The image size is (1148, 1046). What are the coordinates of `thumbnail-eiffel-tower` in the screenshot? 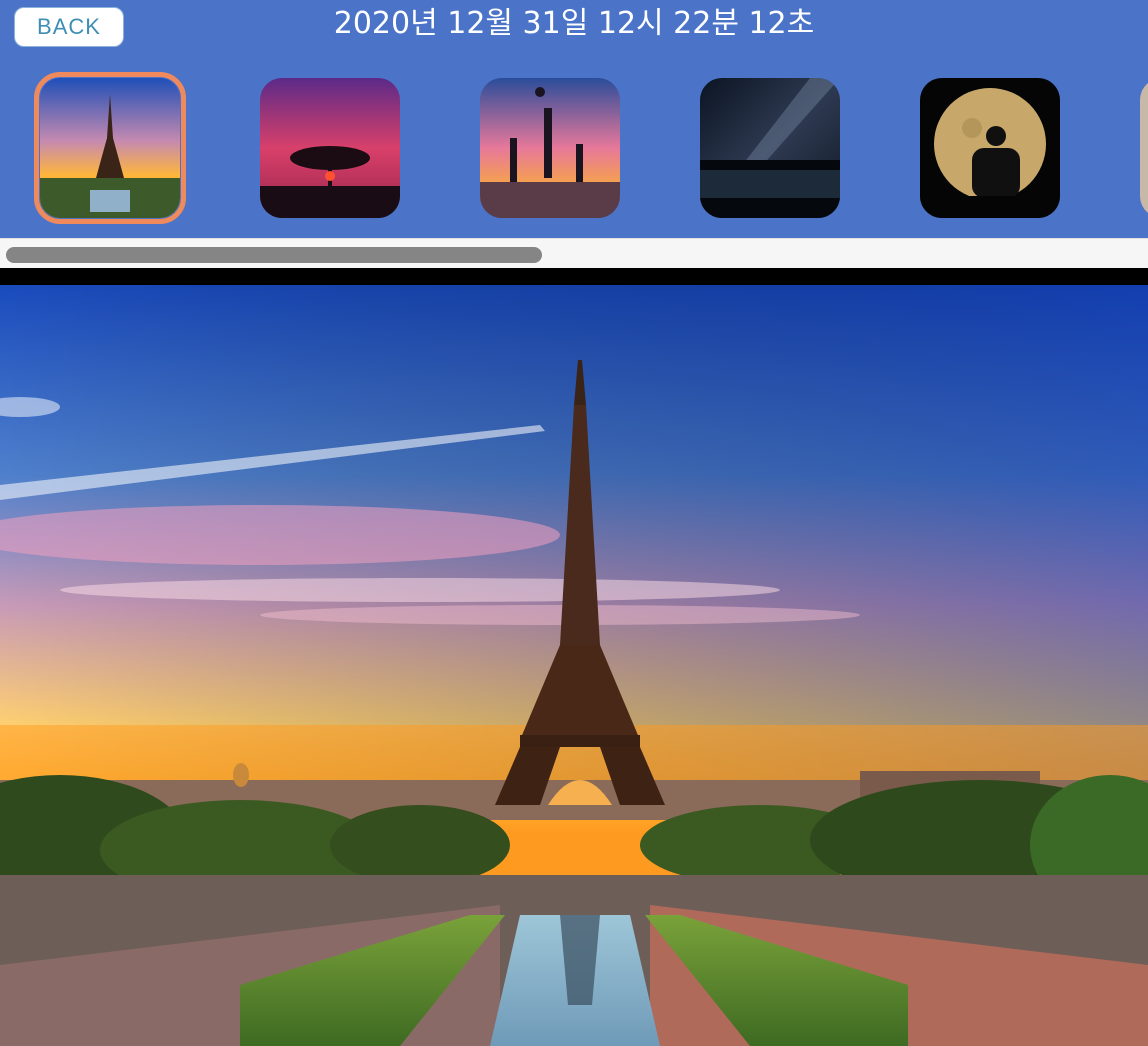 It's located at (110, 148).